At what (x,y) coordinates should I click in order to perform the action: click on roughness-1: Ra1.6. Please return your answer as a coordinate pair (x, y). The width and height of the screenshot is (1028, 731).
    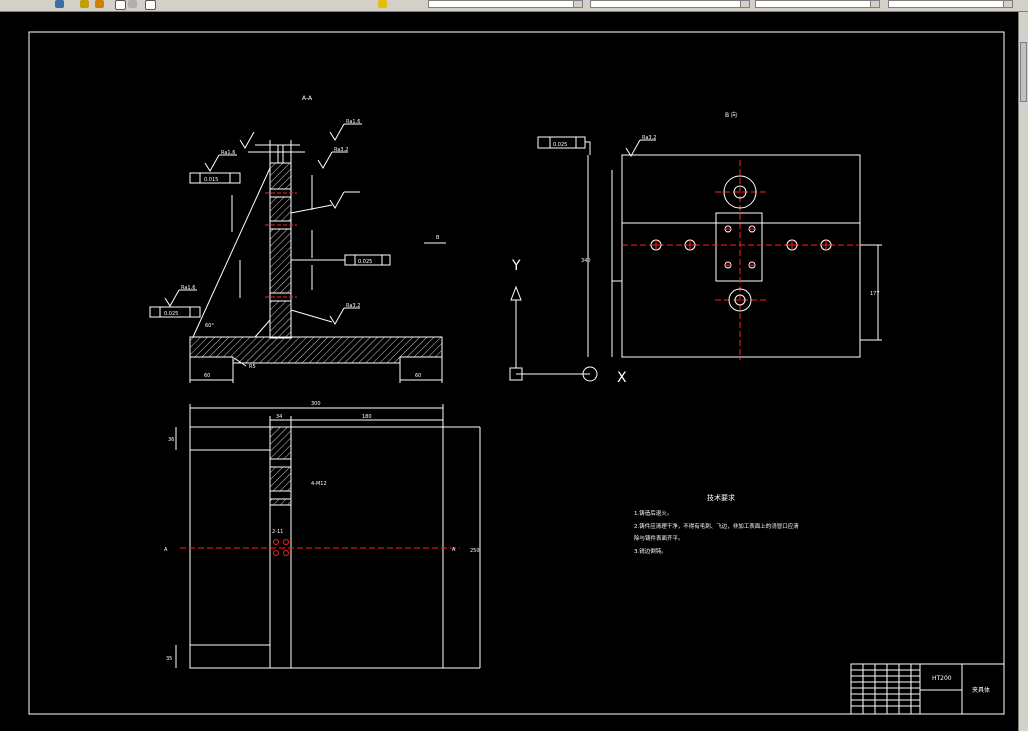
    Looking at the image, I should click on (353, 122).